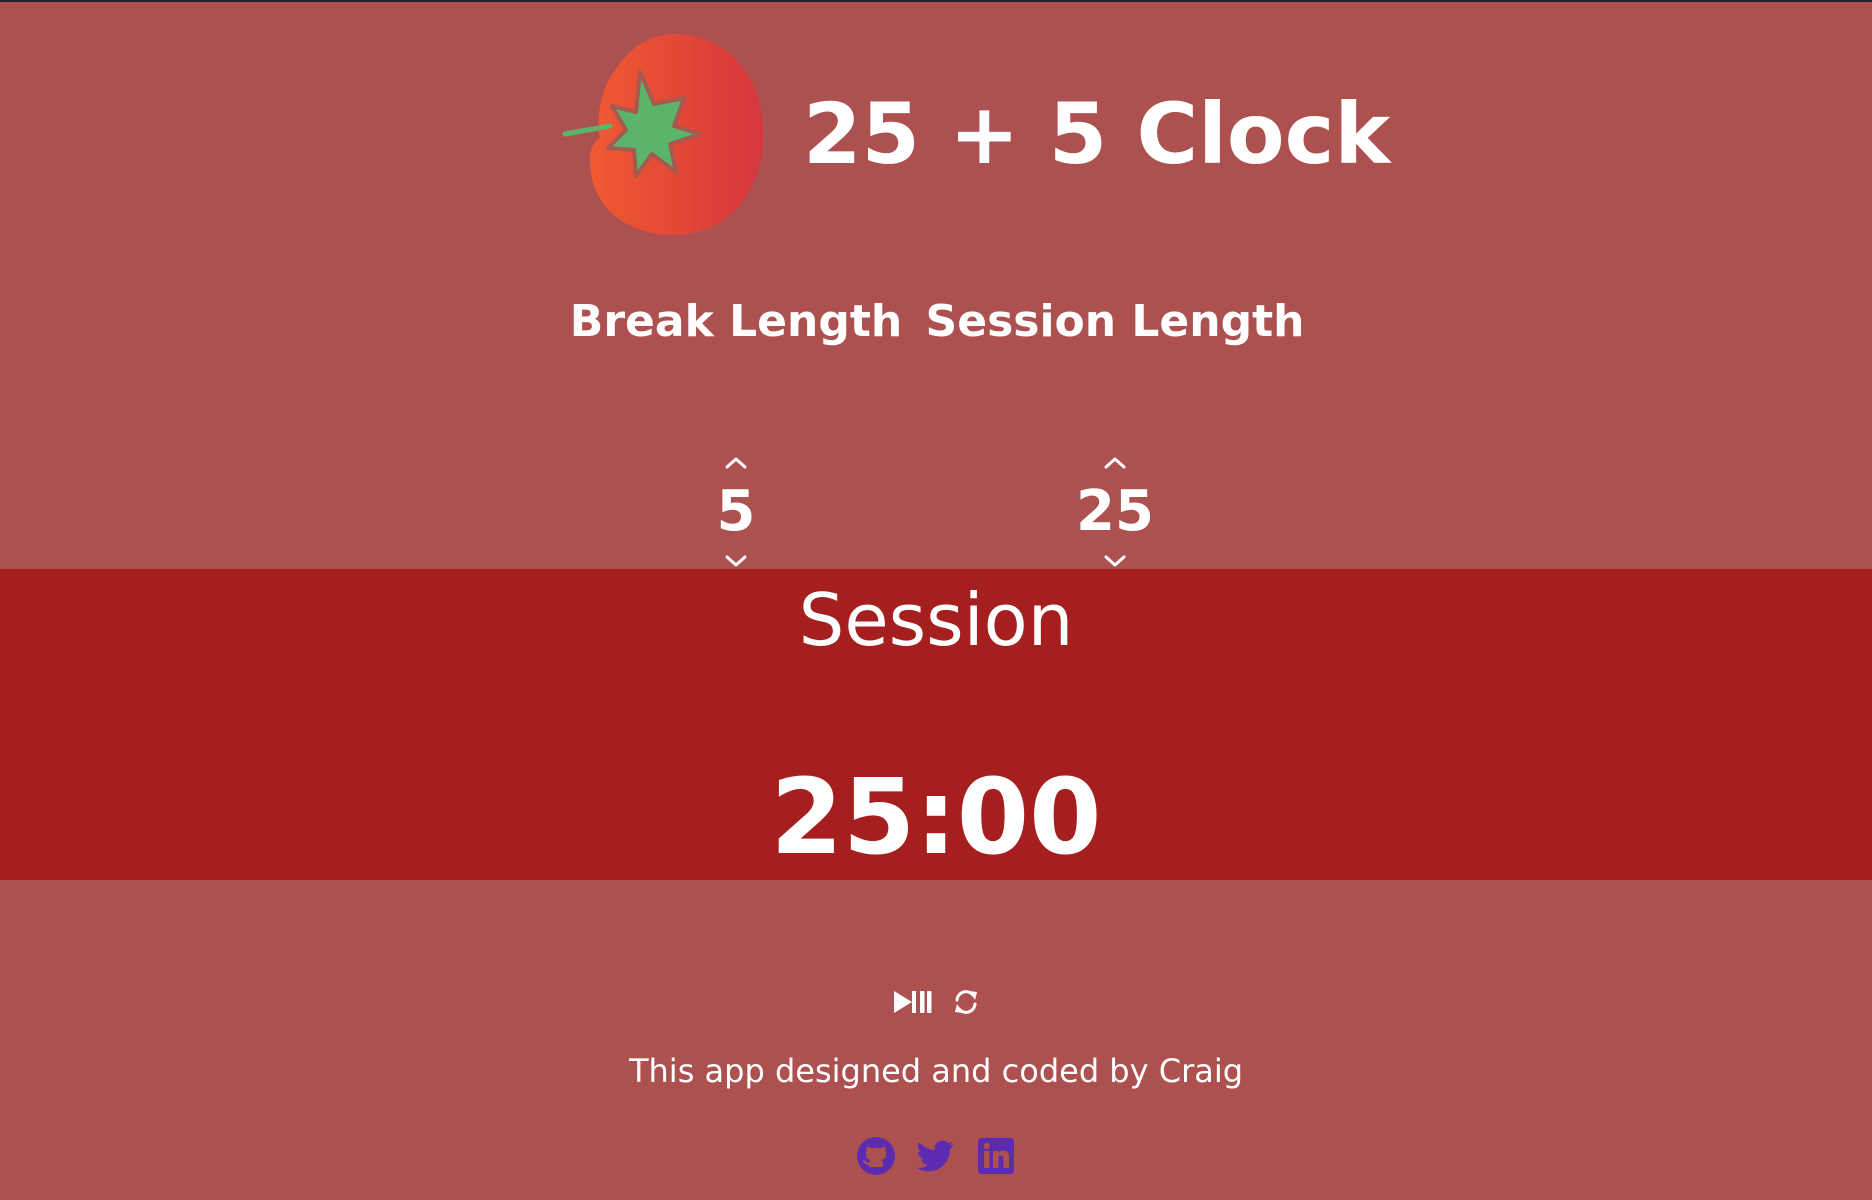  I want to click on break-length-control: Break Length 5, so click(736, 436).